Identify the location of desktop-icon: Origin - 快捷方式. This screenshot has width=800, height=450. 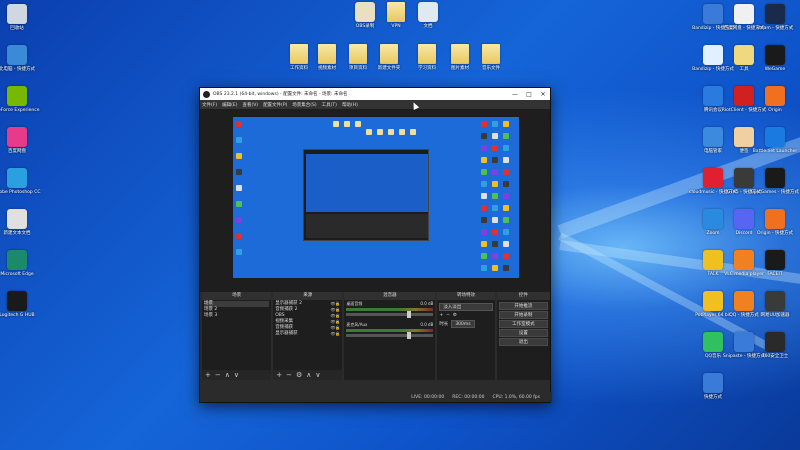
(775, 223).